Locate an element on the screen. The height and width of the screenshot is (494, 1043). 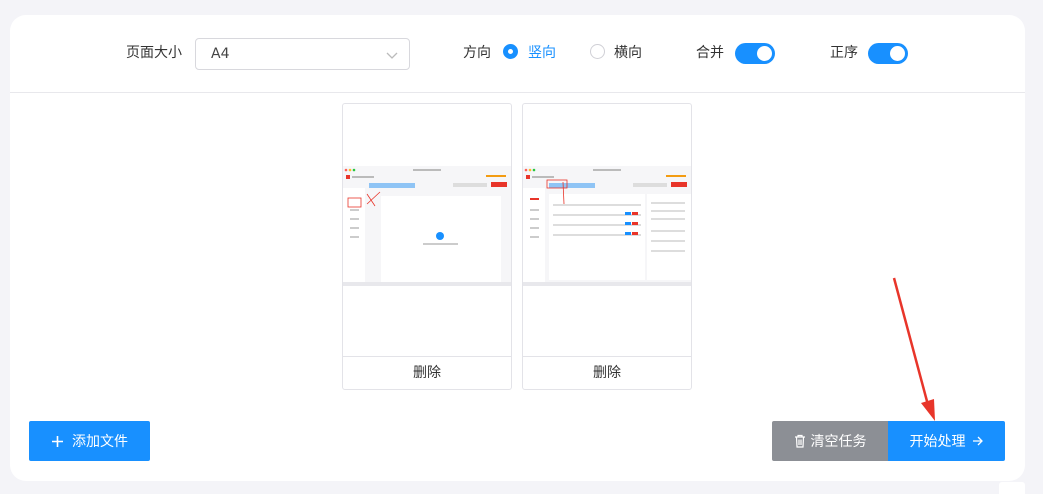
page-size-select: A4 is located at coordinates (302, 54).